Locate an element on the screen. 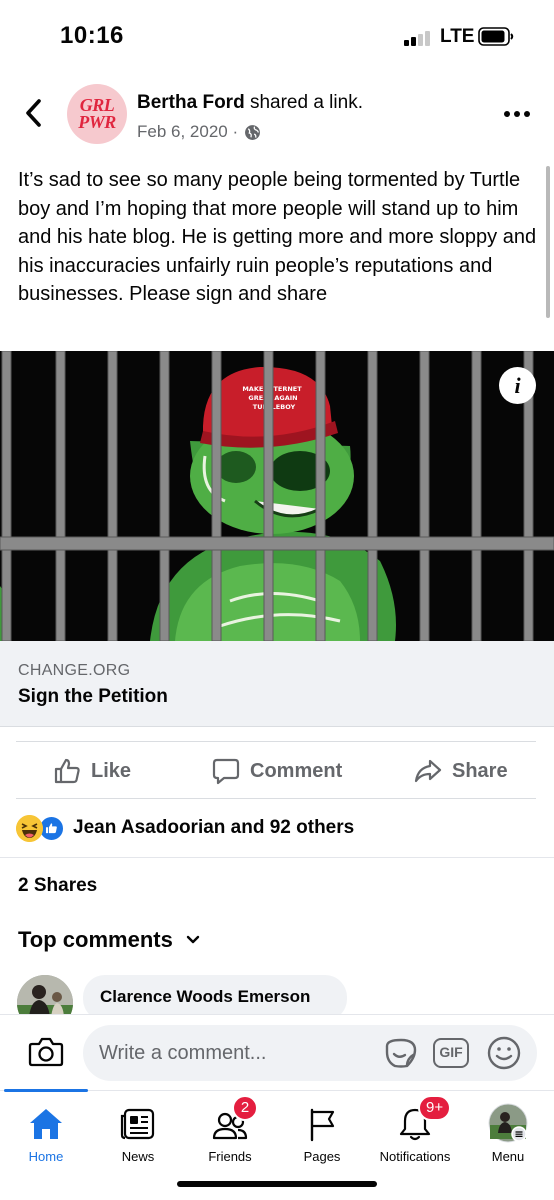 The height and width of the screenshot is (1200, 554). comment-bubble-icon is located at coordinates (226, 771).